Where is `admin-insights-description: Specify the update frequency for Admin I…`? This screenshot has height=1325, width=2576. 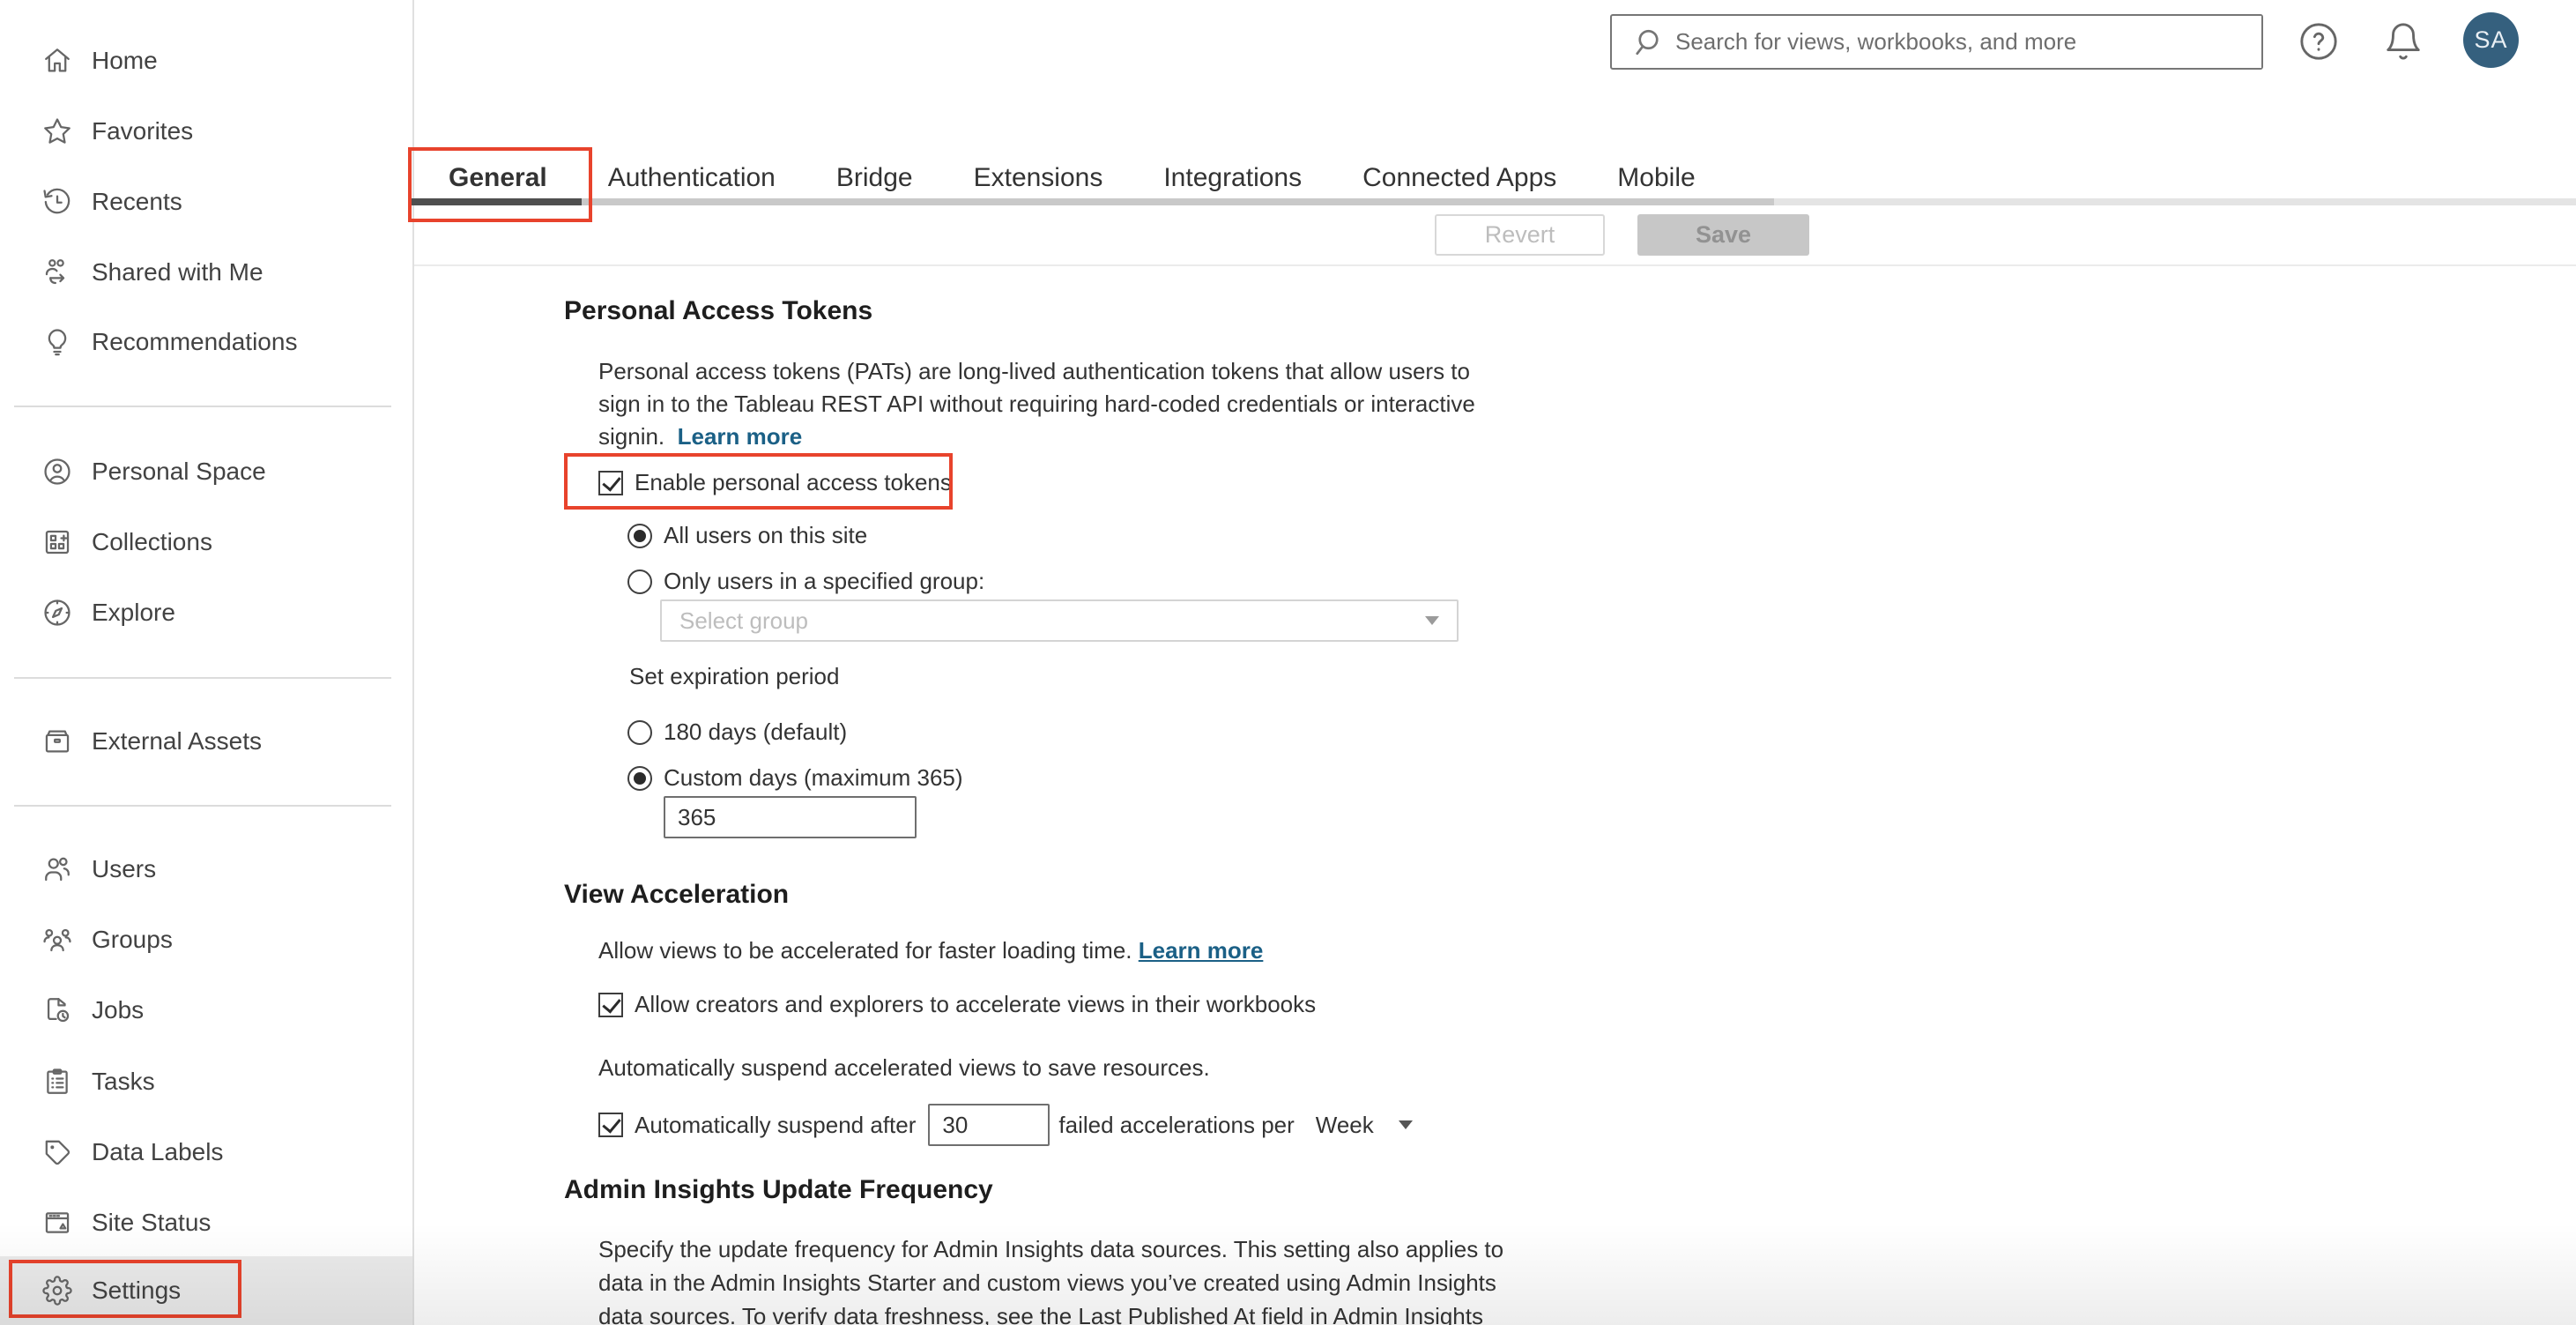 admin-insights-description: Specify the update frequency for Admin I… is located at coordinates (1127, 1278).